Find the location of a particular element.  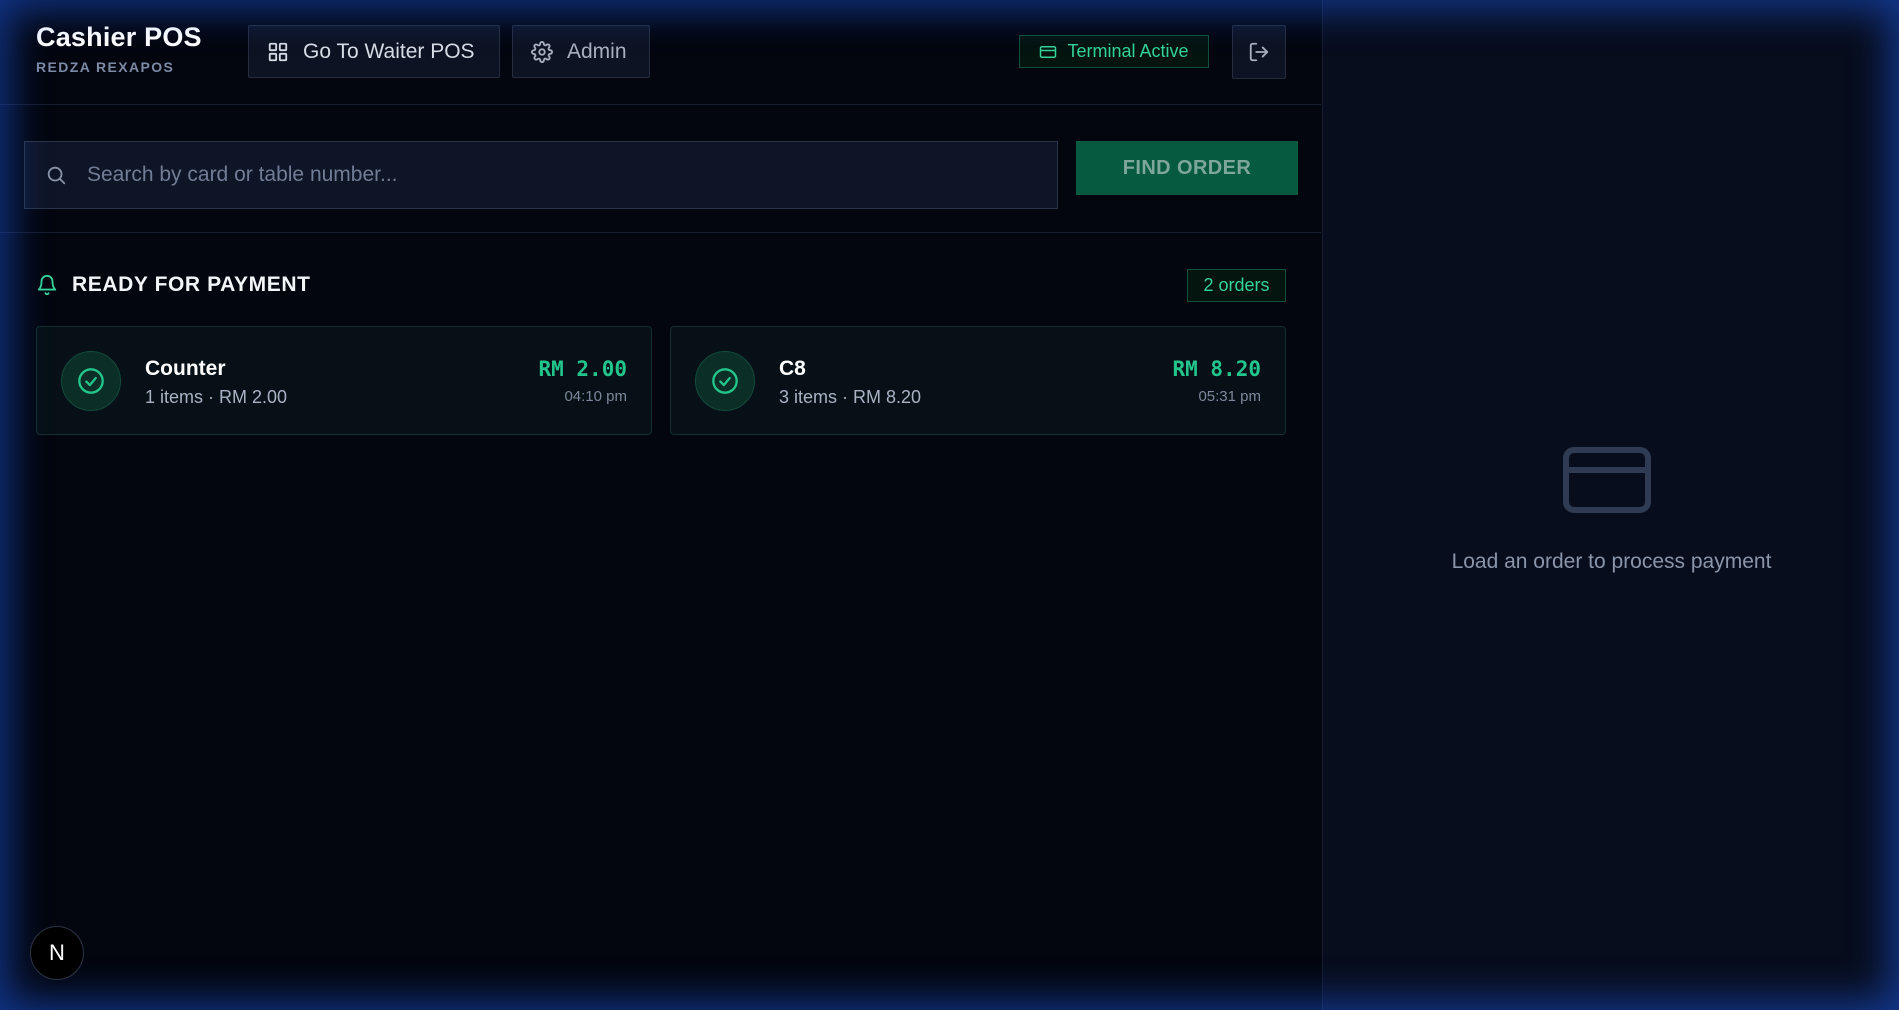

grid-icon is located at coordinates (278, 51).